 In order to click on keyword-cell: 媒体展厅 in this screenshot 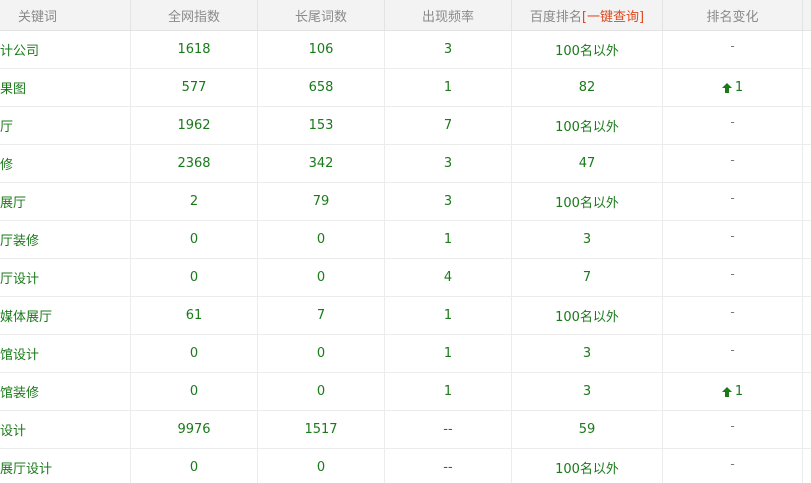, I will do `click(65, 315)`.